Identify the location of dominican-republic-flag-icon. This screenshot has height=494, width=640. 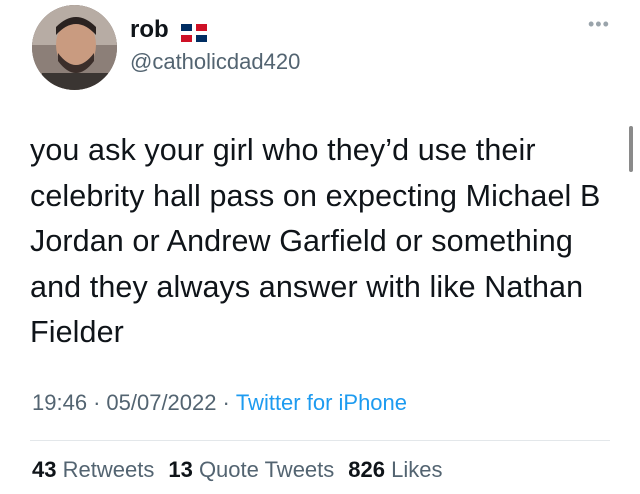
(193, 31).